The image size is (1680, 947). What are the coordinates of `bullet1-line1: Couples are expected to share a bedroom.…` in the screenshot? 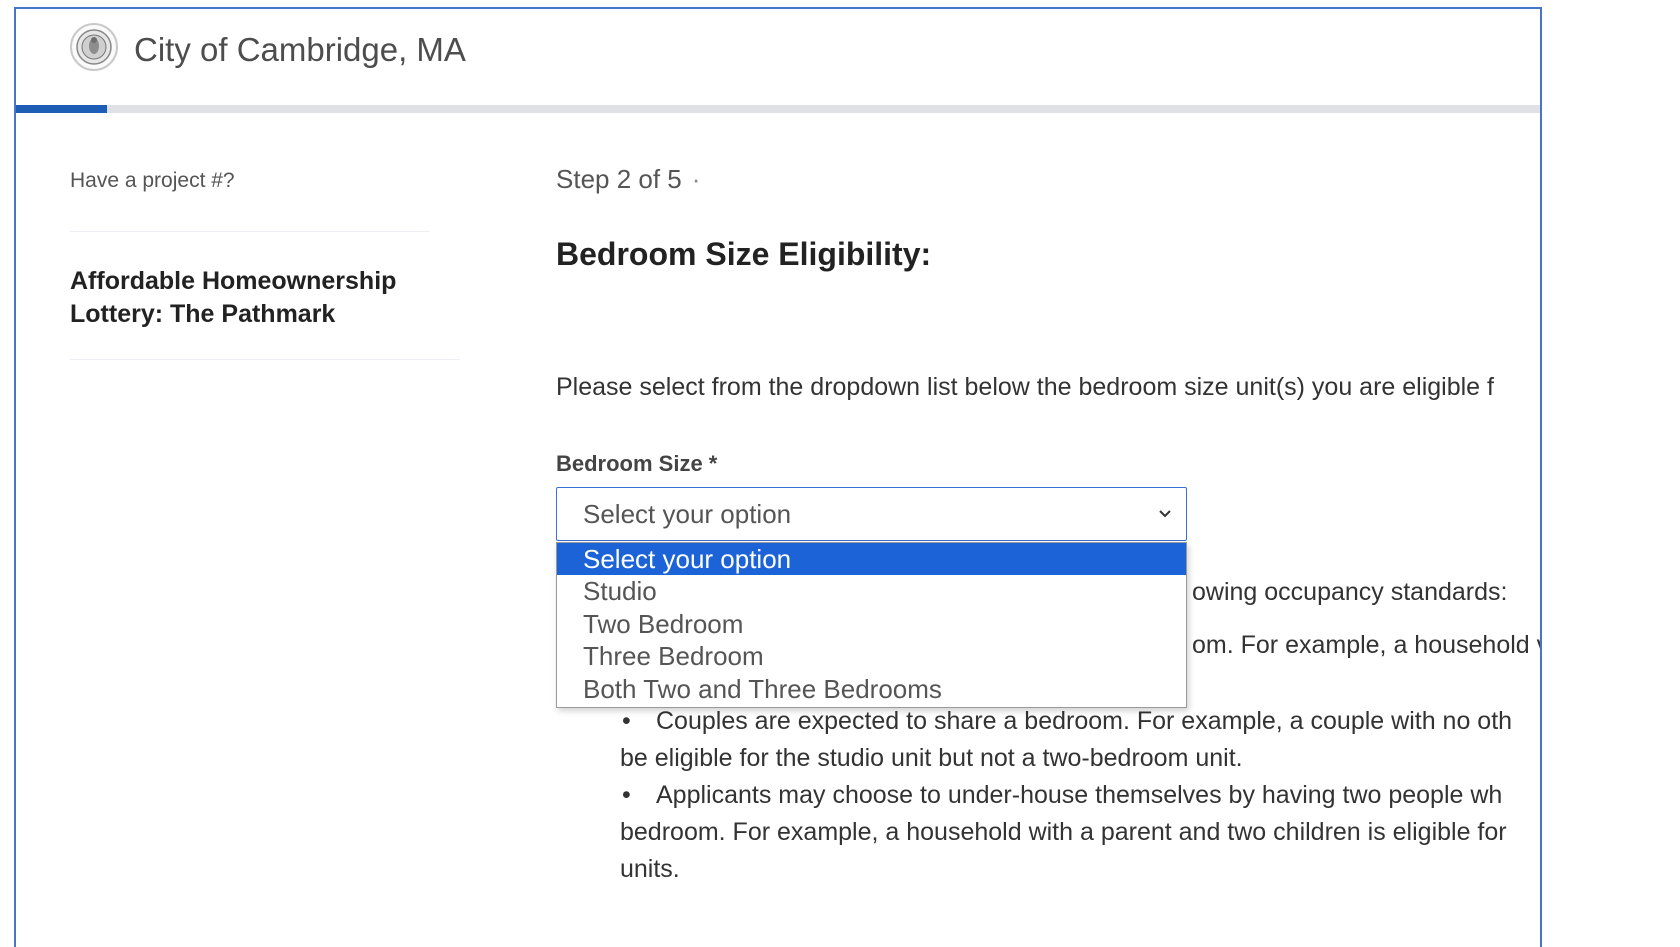 It's located at (1084, 721).